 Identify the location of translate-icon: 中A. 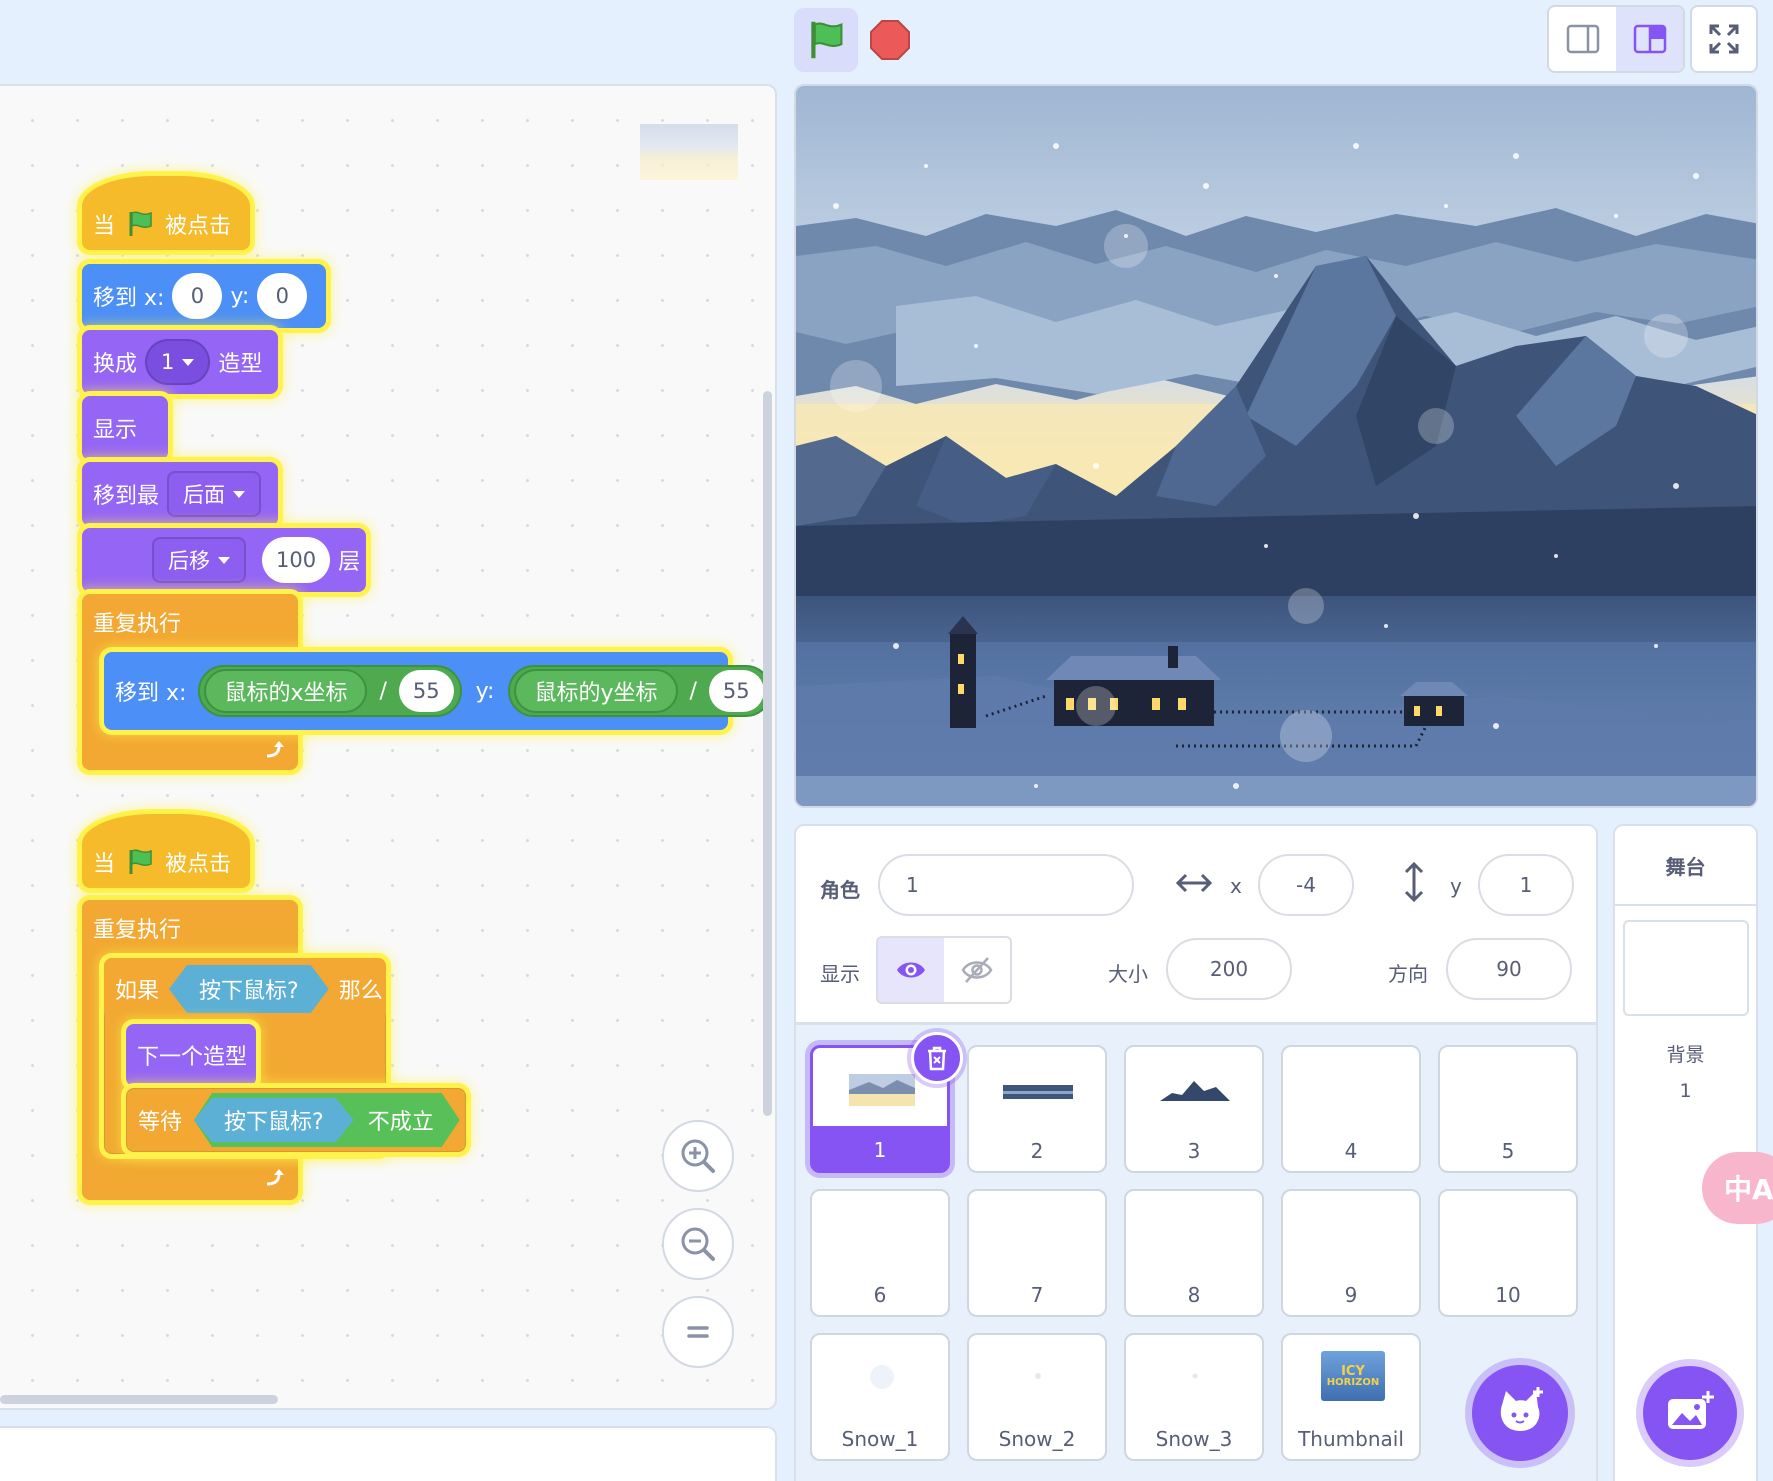
(1748, 1189).